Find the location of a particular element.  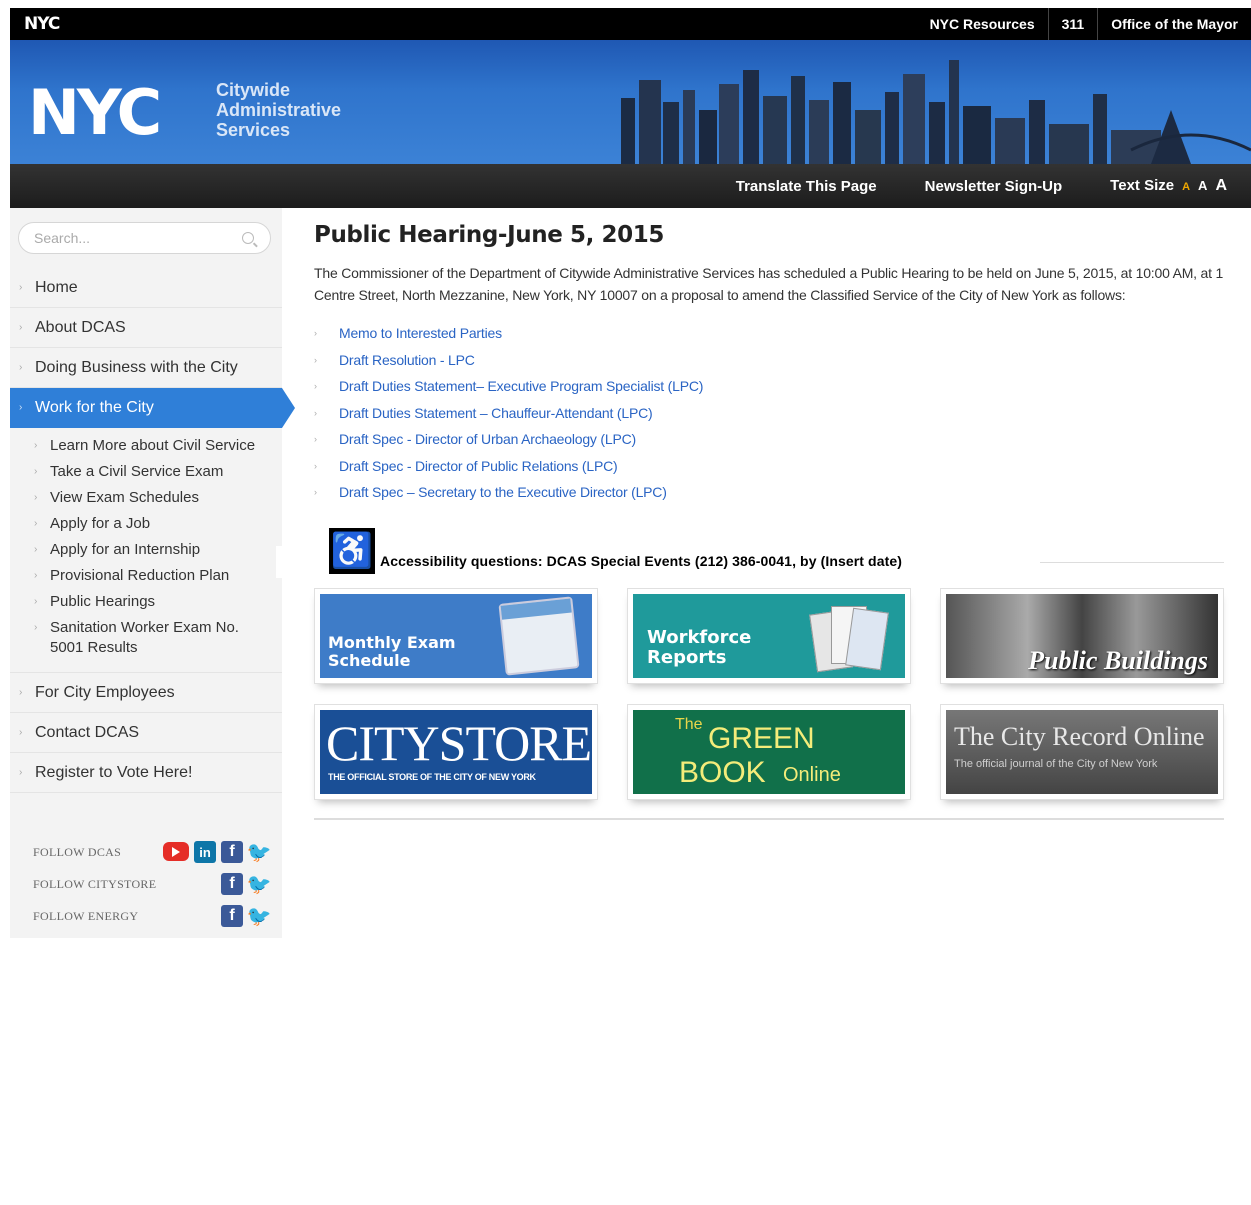

tile-label: Workforce Reports is located at coordinates (699, 648).